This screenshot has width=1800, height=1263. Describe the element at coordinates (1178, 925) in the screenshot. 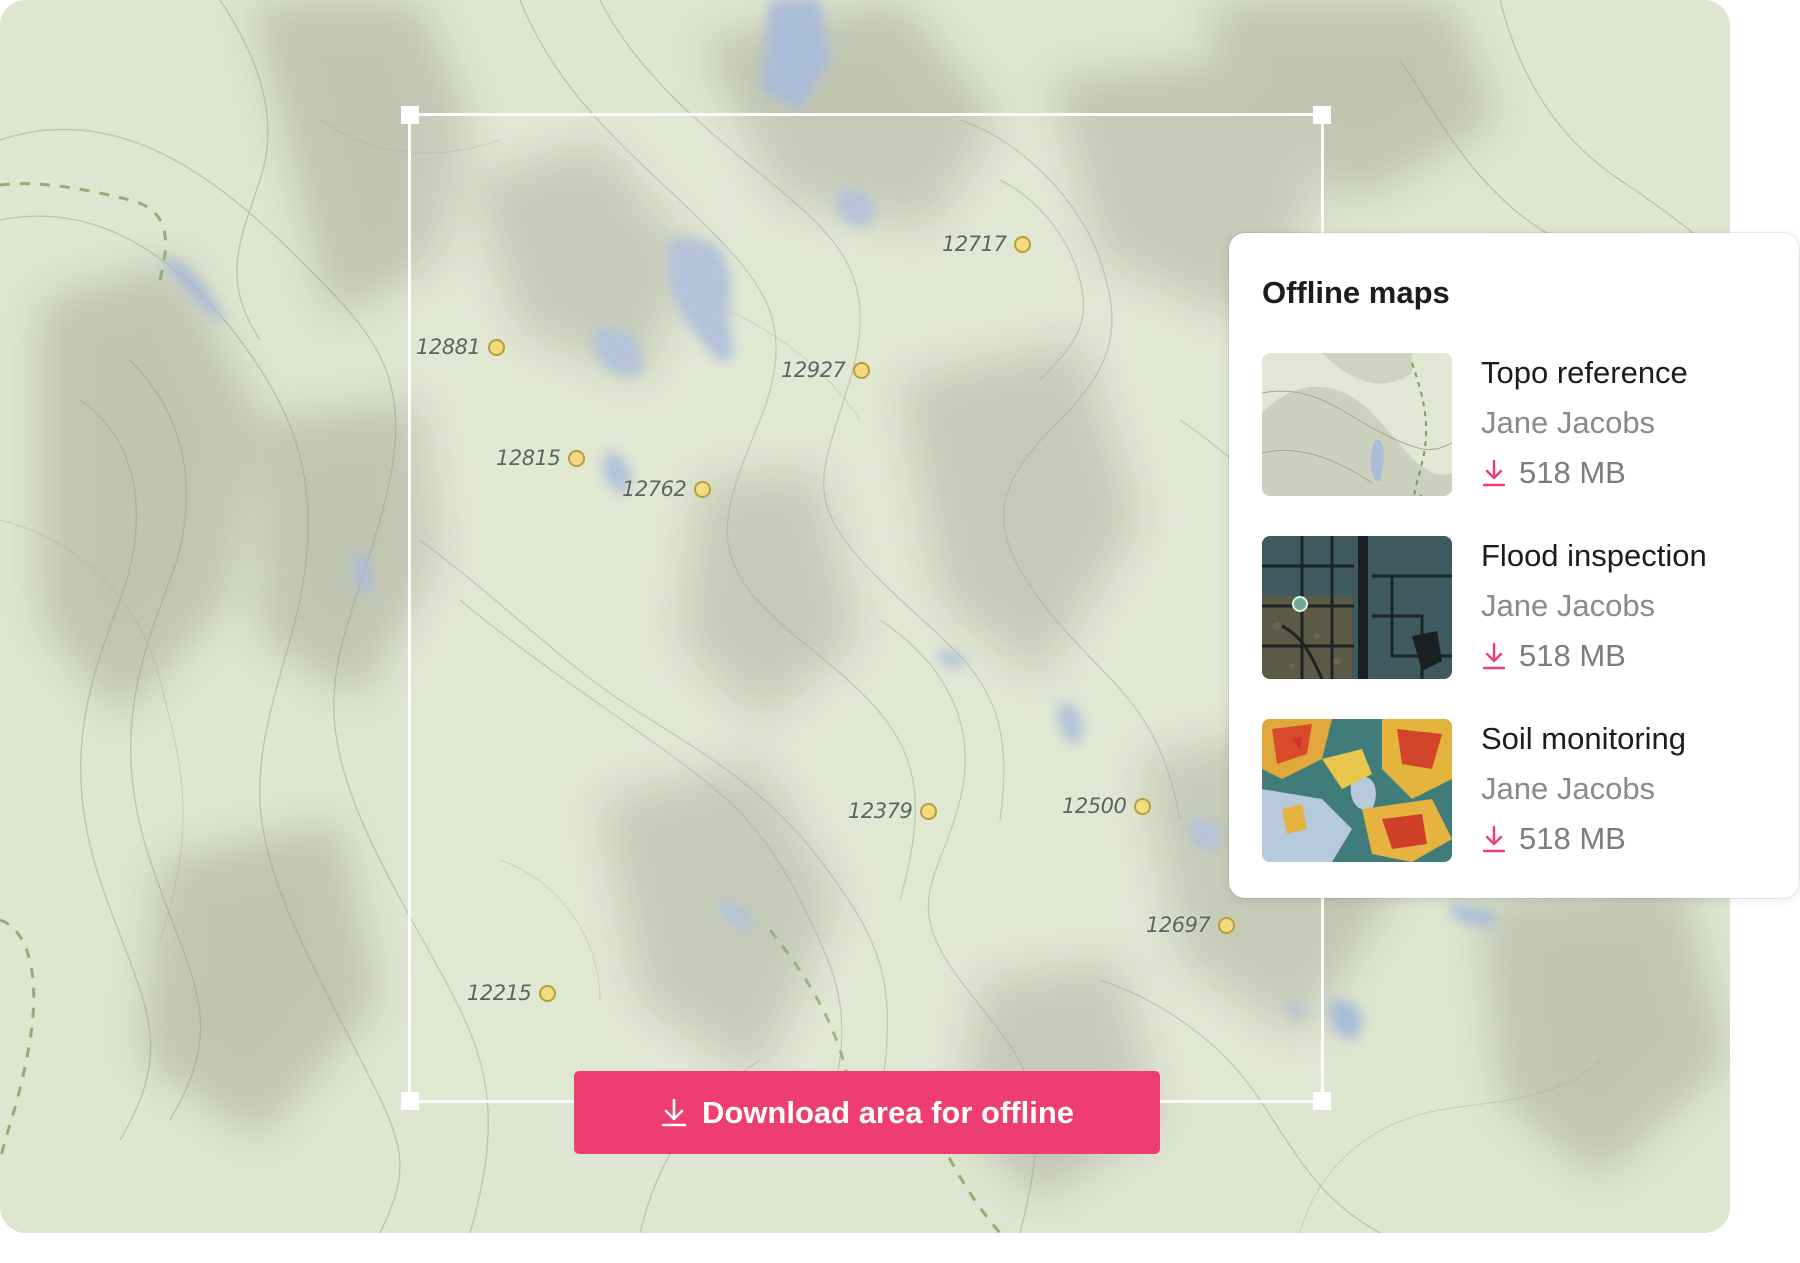

I see `peak-elevation-label: 12697` at that location.